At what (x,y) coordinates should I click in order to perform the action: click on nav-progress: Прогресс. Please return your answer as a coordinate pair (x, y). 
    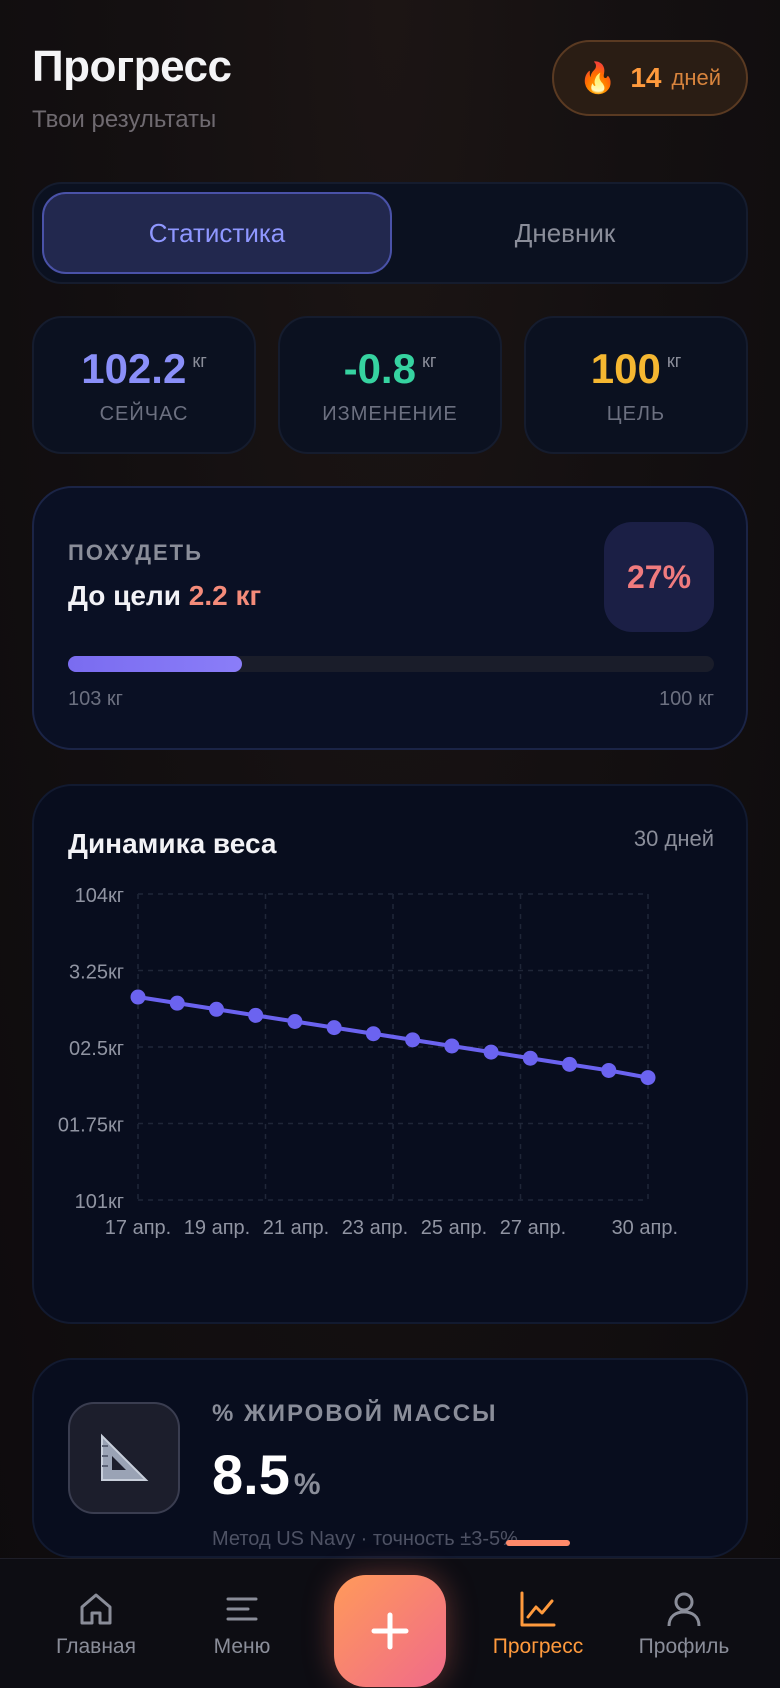
    Looking at the image, I should click on (538, 1624).